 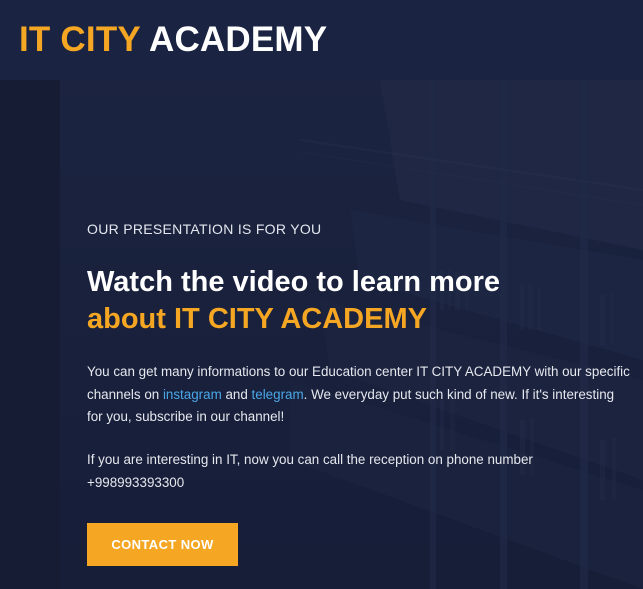 What do you see at coordinates (257, 319) in the screenshot?
I see `headline-line-2: about IT CITY ACADEMY` at bounding box center [257, 319].